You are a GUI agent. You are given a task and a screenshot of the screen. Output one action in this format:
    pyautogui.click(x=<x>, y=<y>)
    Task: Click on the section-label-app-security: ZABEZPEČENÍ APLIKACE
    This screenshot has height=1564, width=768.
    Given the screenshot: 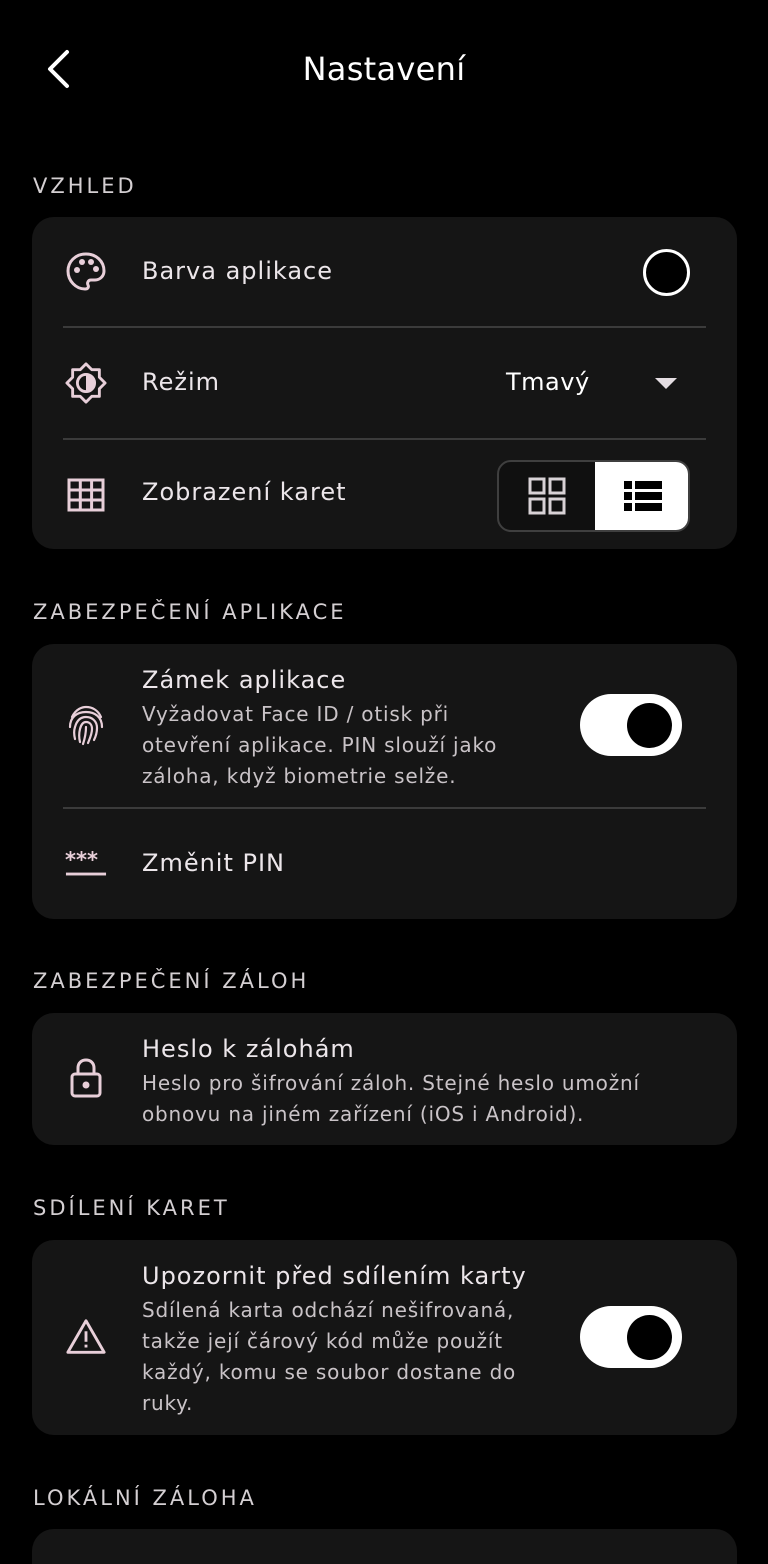 What is the action you would take?
    pyautogui.click(x=190, y=612)
    